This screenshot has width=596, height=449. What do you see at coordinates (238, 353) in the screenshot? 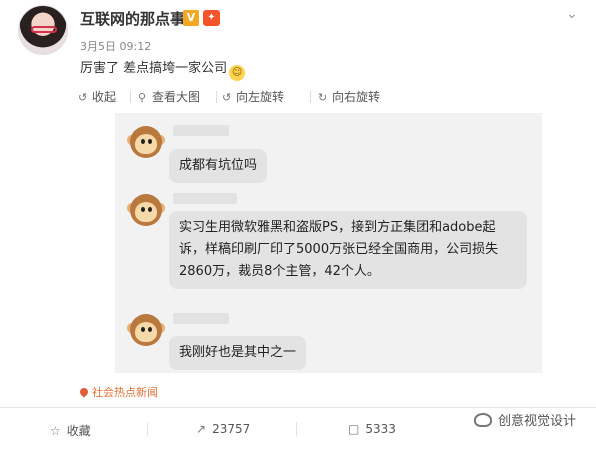
I see `chat-bubble: 我刚好也是其中之一` at bounding box center [238, 353].